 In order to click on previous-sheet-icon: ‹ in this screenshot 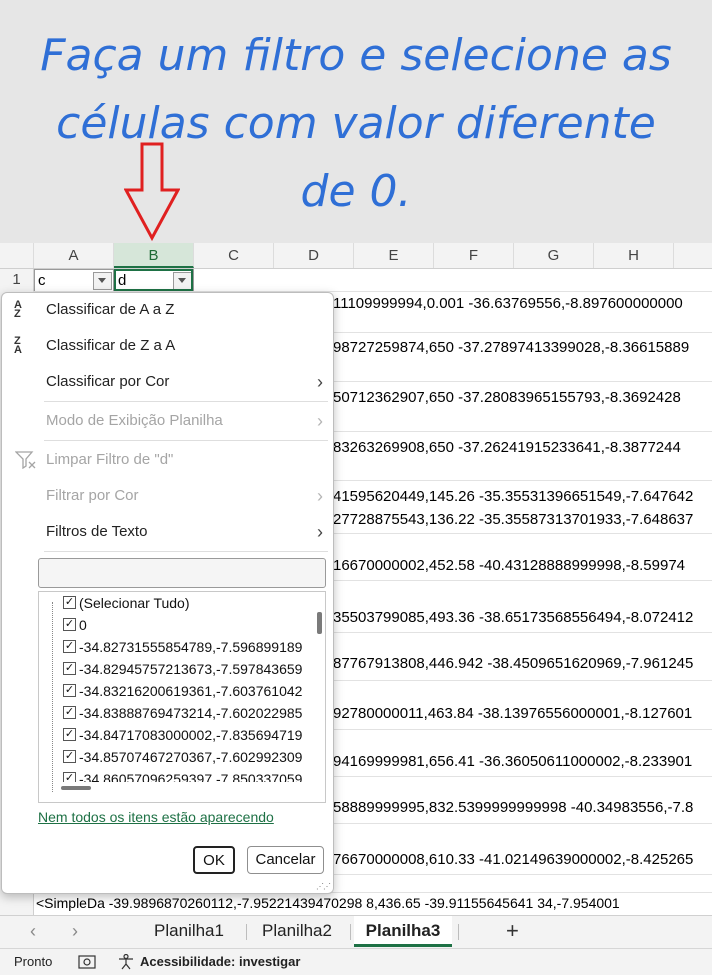, I will do `click(33, 931)`.